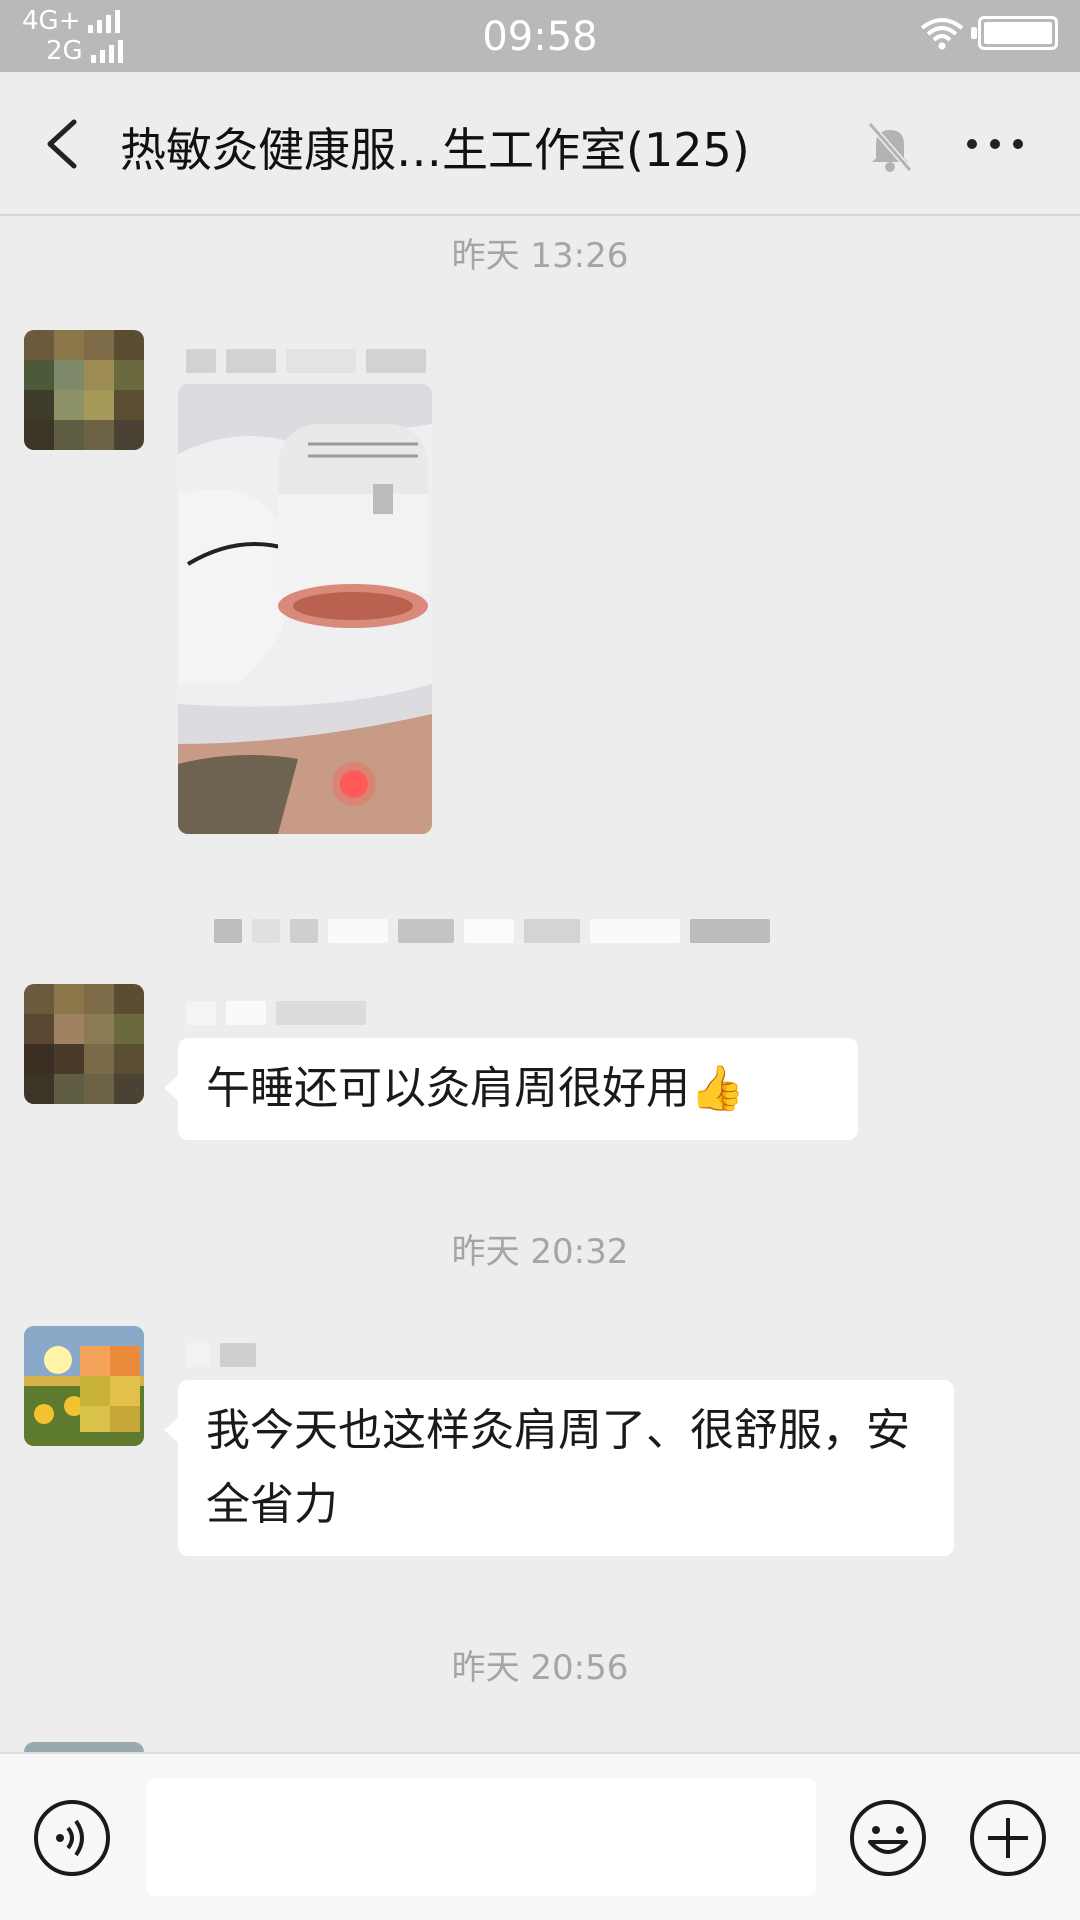 This screenshot has height=1920, width=1080. What do you see at coordinates (540, 256) in the screenshot?
I see `timestamp: 昨天 13:26` at bounding box center [540, 256].